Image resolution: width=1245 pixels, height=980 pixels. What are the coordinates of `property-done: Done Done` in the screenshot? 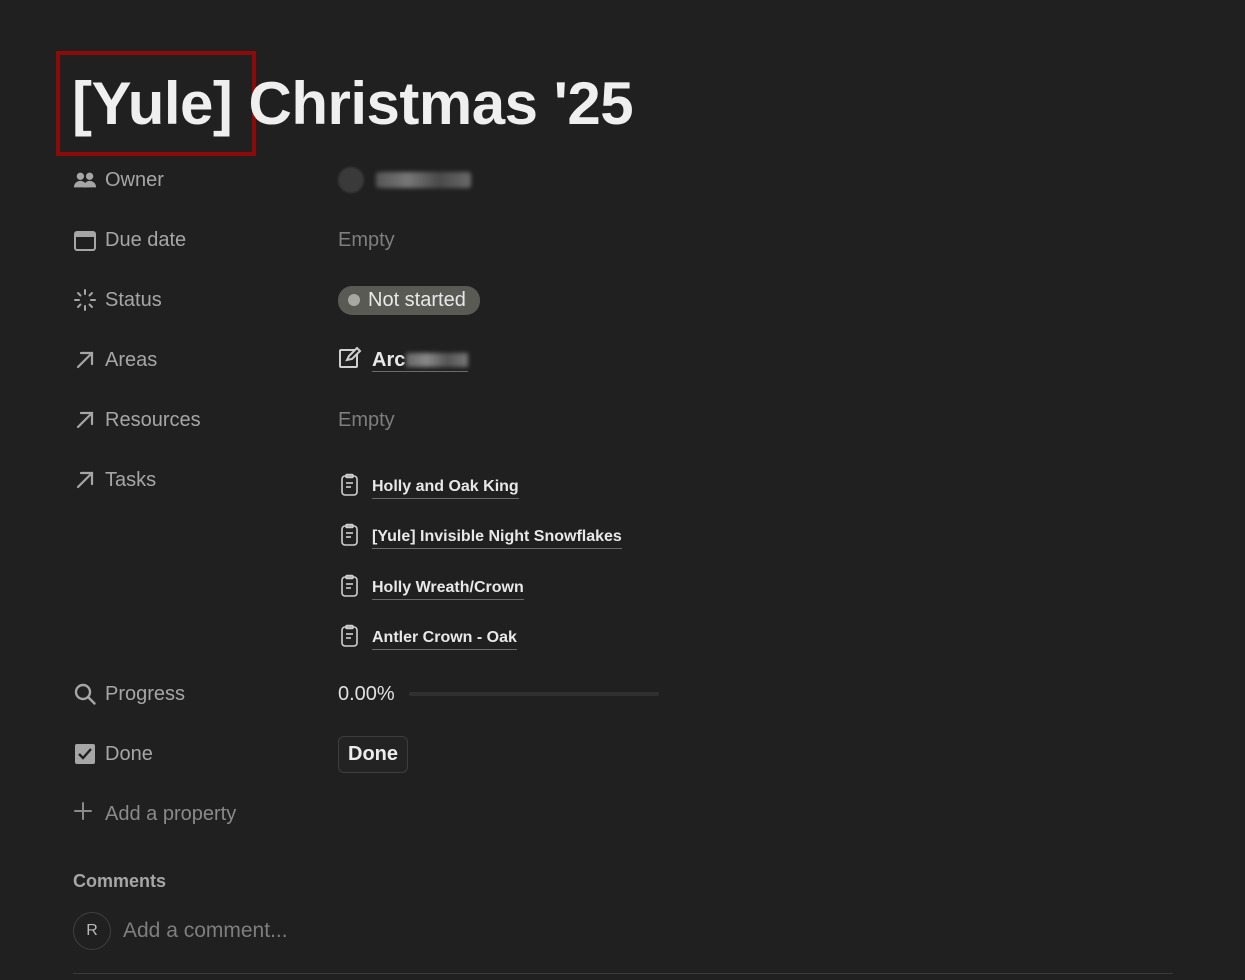 It's located at (523, 754).